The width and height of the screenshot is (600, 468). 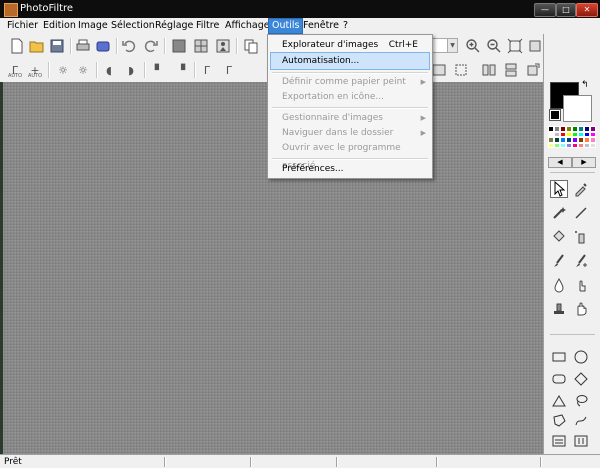 I want to click on menu-filtre: Filtre, so click(x=207, y=26).